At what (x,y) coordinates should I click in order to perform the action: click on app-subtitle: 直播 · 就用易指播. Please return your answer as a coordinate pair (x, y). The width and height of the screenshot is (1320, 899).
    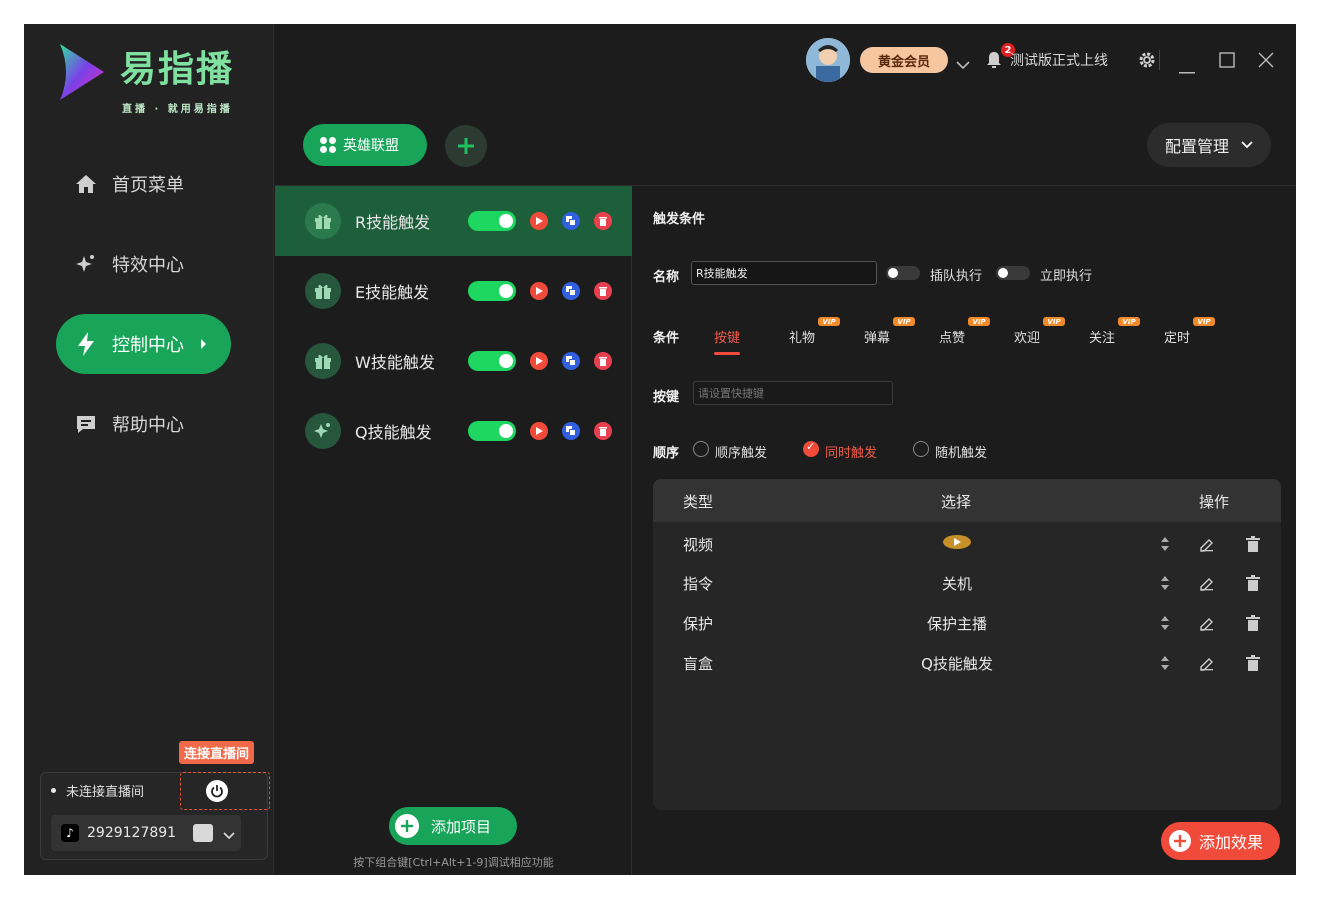
    Looking at the image, I should click on (177, 109).